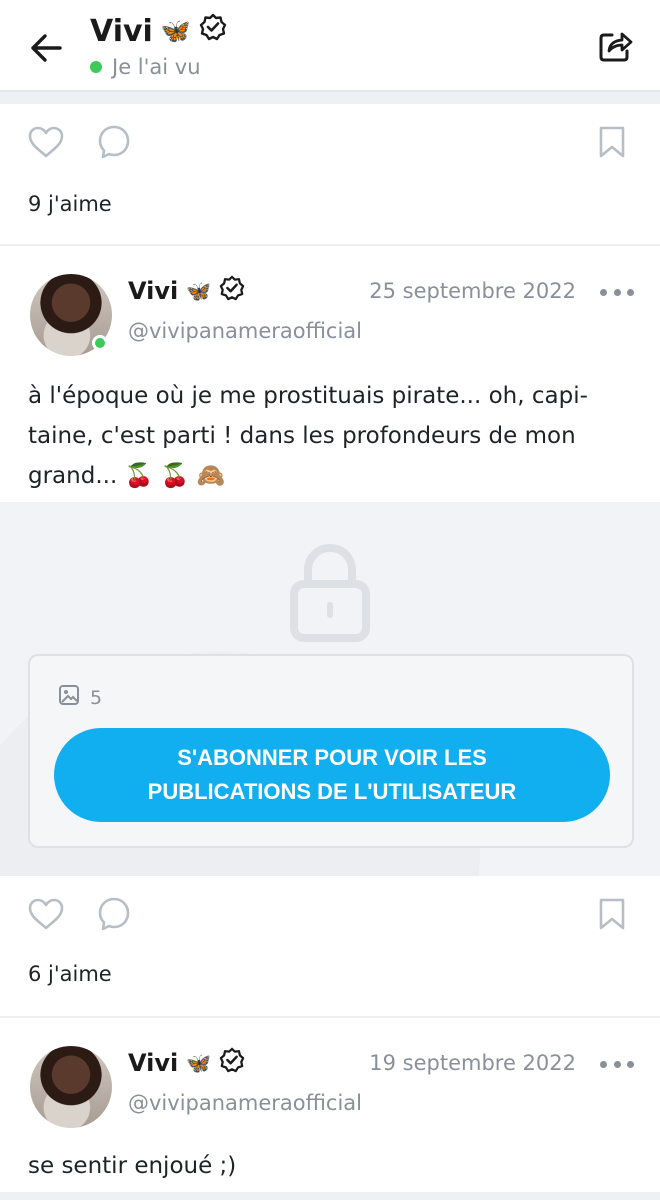 This screenshot has height=1200, width=660. What do you see at coordinates (121, 31) in the screenshot?
I see `profile-name-text: Vivi` at bounding box center [121, 31].